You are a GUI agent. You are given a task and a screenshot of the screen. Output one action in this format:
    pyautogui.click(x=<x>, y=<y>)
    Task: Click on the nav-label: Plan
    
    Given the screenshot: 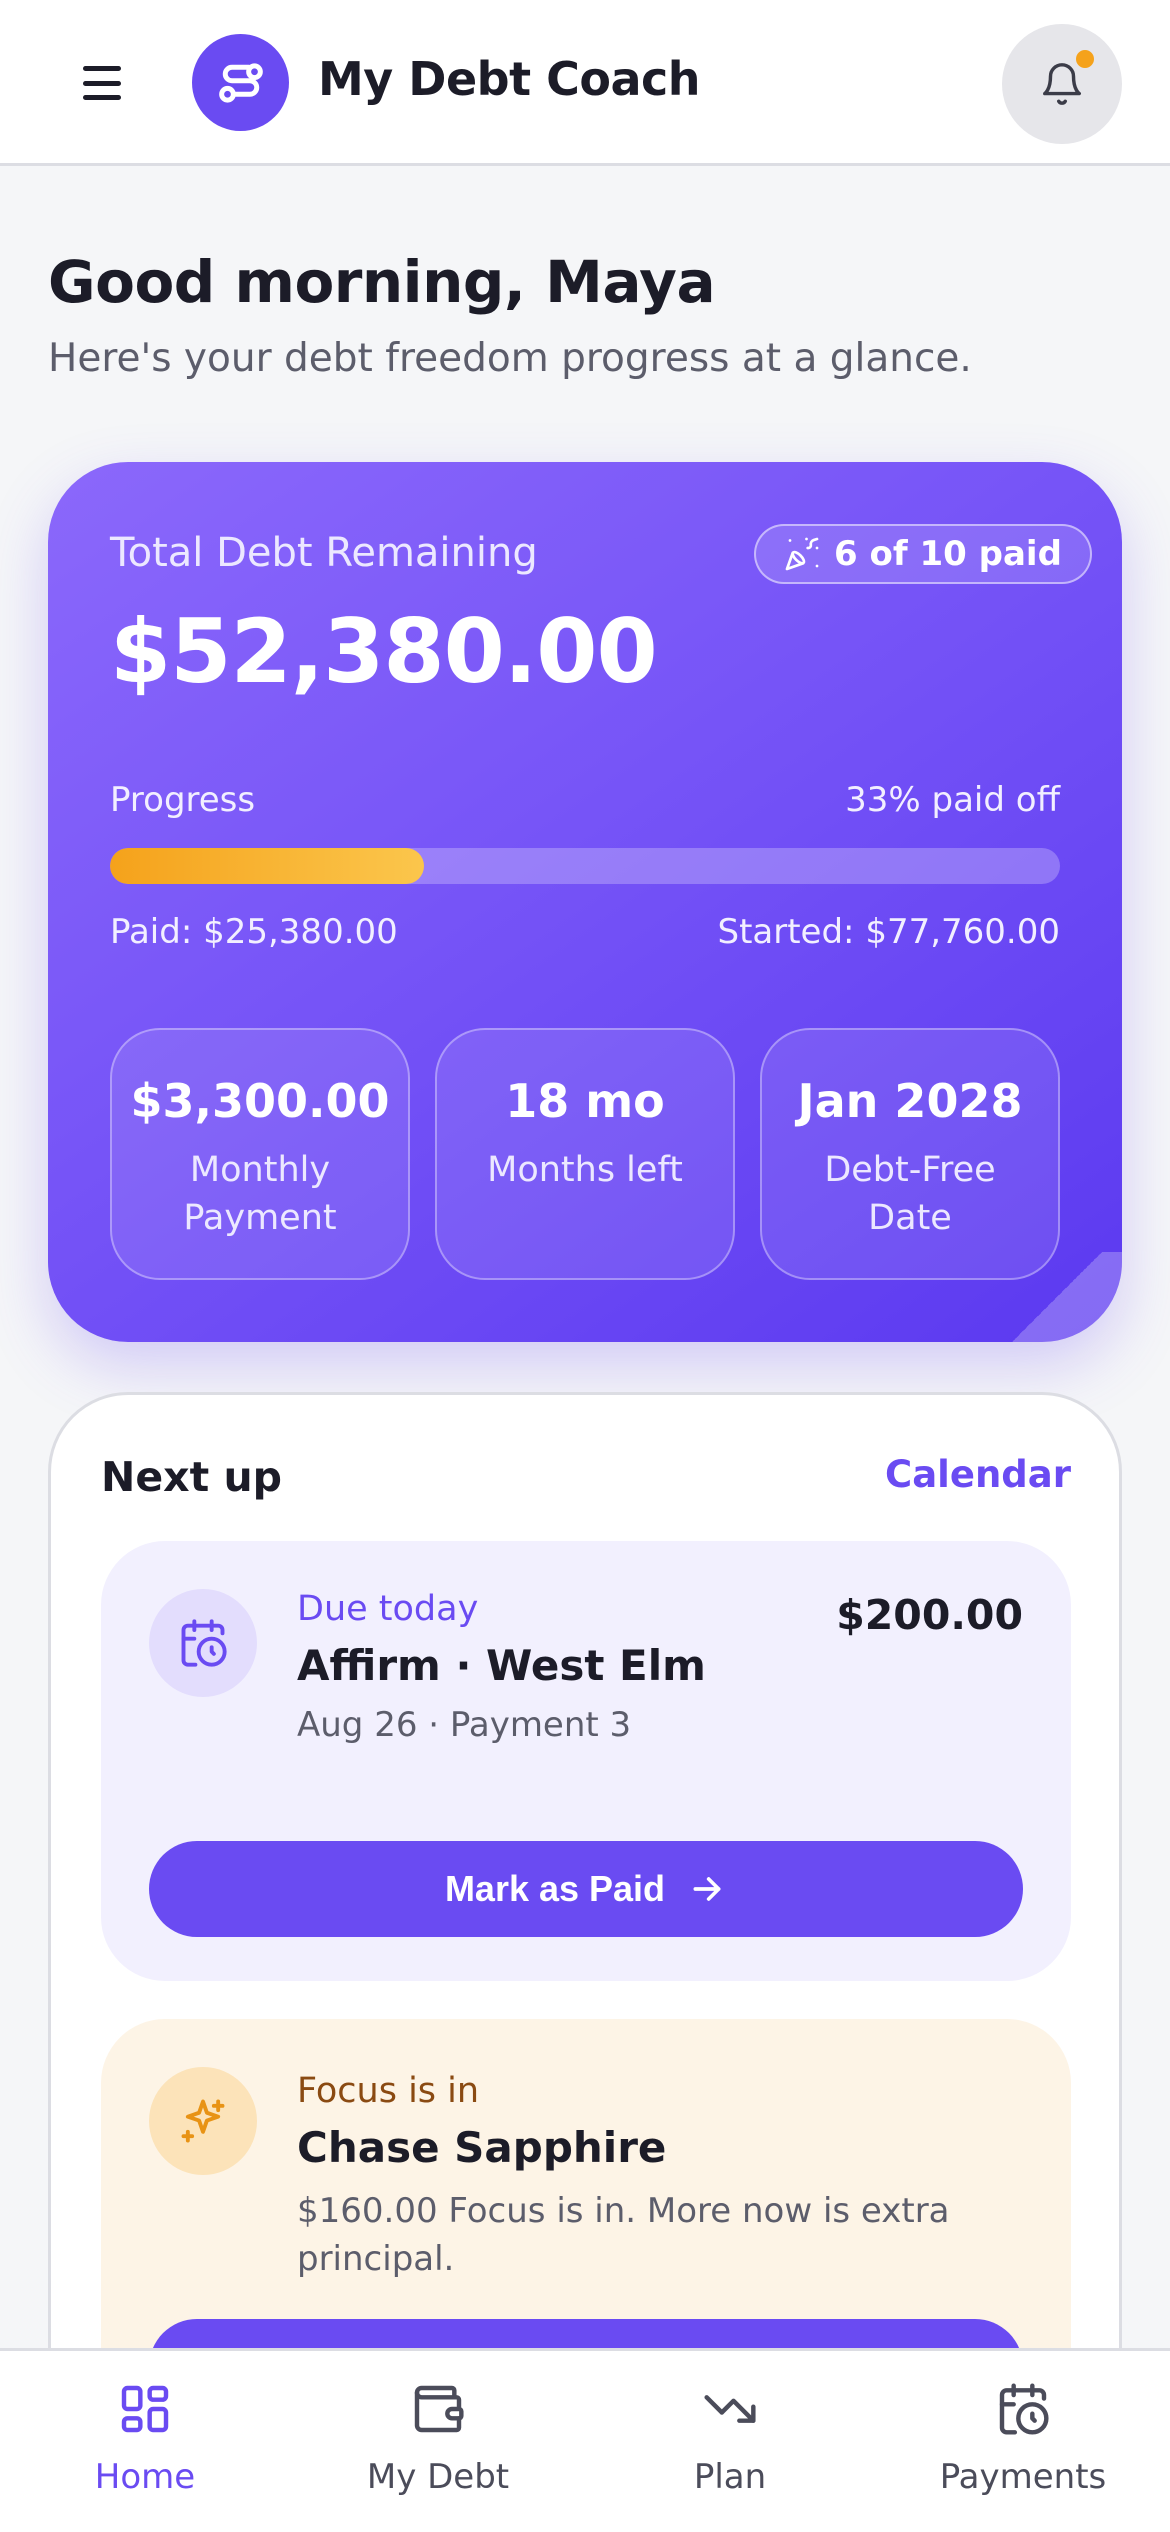 What is the action you would take?
    pyautogui.click(x=730, y=2477)
    